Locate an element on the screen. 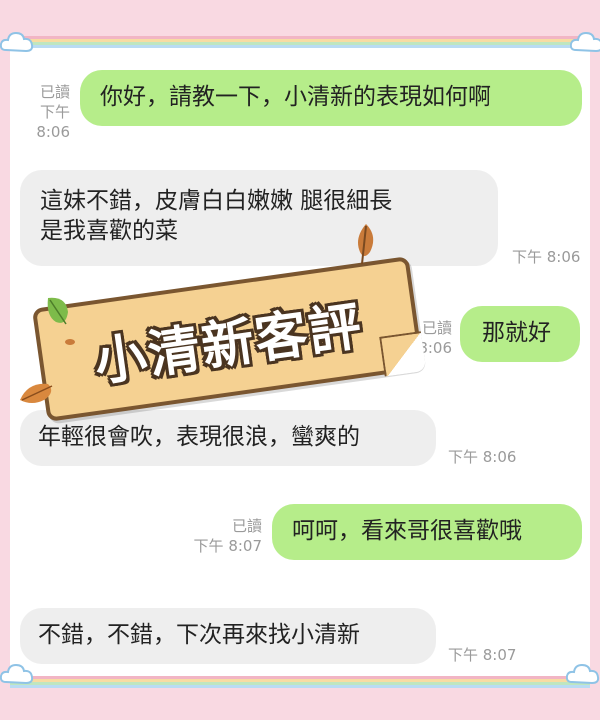 This screenshot has height=720, width=600. message-text: 不錯，不錯，下次再來找小清新 is located at coordinates (199, 635).